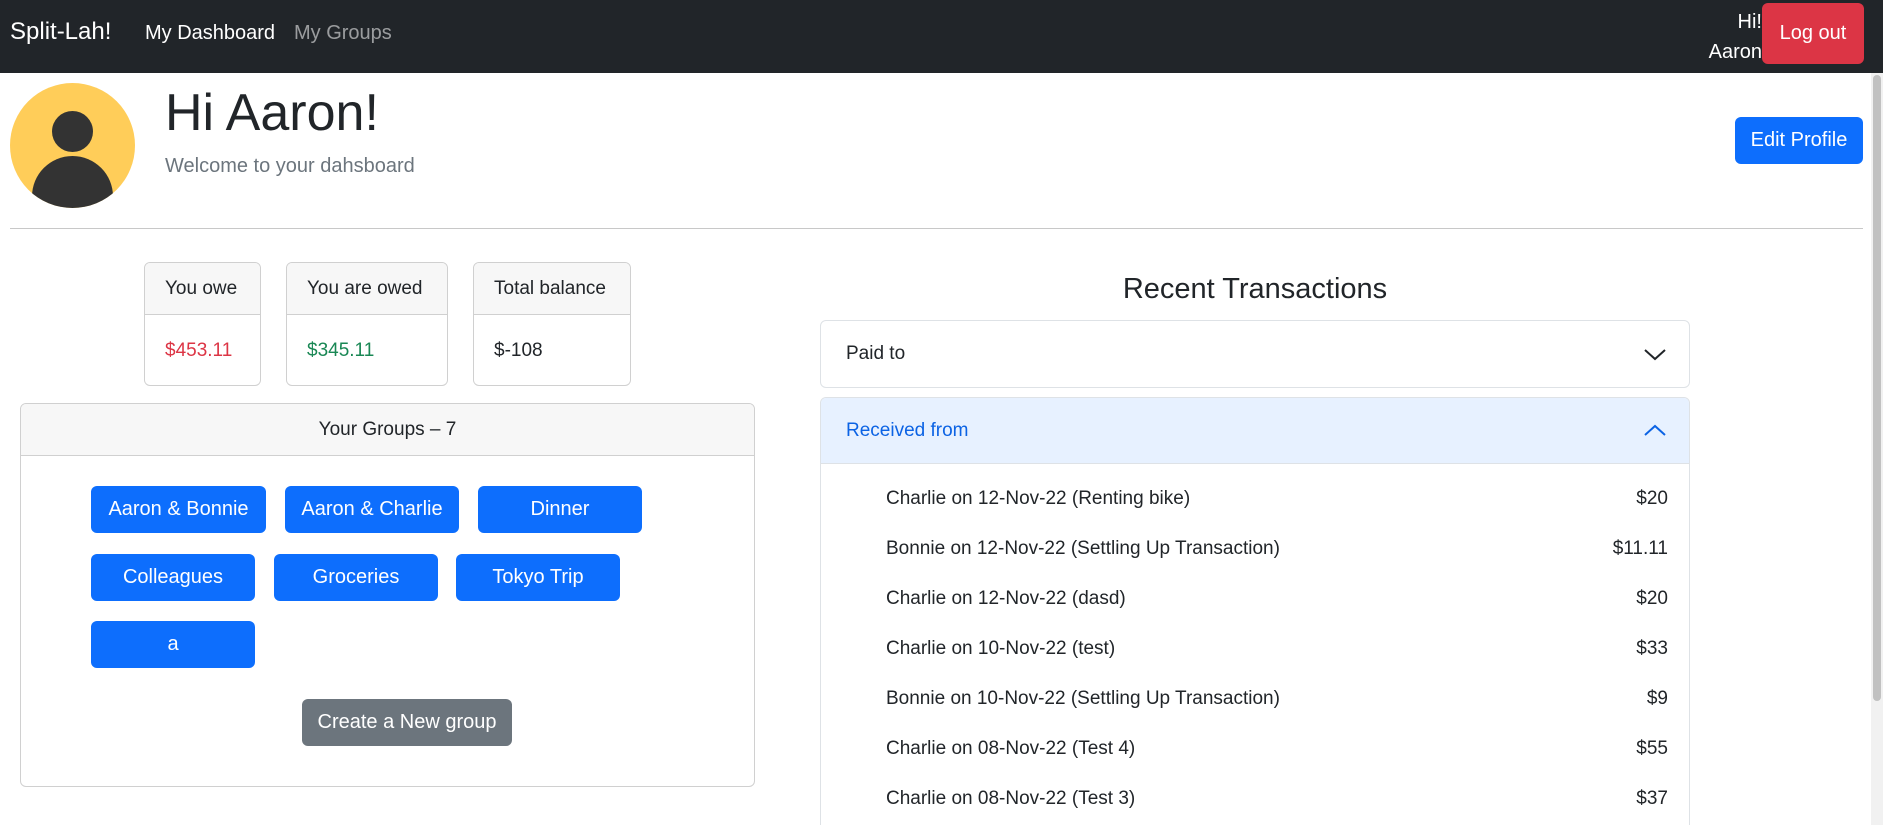 The height and width of the screenshot is (825, 1883). Describe the element at coordinates (1277, 499) in the screenshot. I see `transaction-row: Charlie on 12-Nov-22 (Renting bike) $20` at that location.